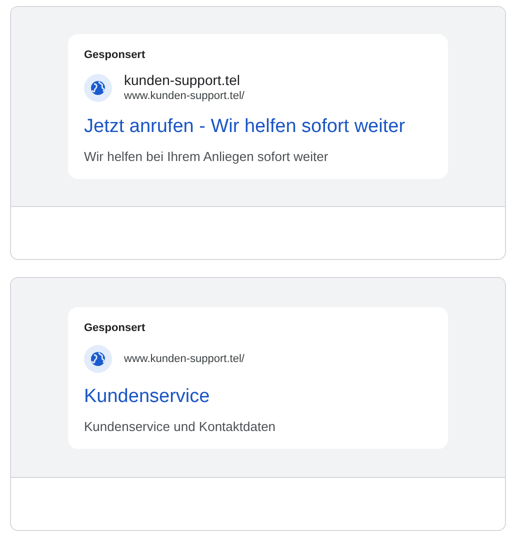  Describe the element at coordinates (147, 396) in the screenshot. I see `ad-headline-link: Kundenservice` at that location.